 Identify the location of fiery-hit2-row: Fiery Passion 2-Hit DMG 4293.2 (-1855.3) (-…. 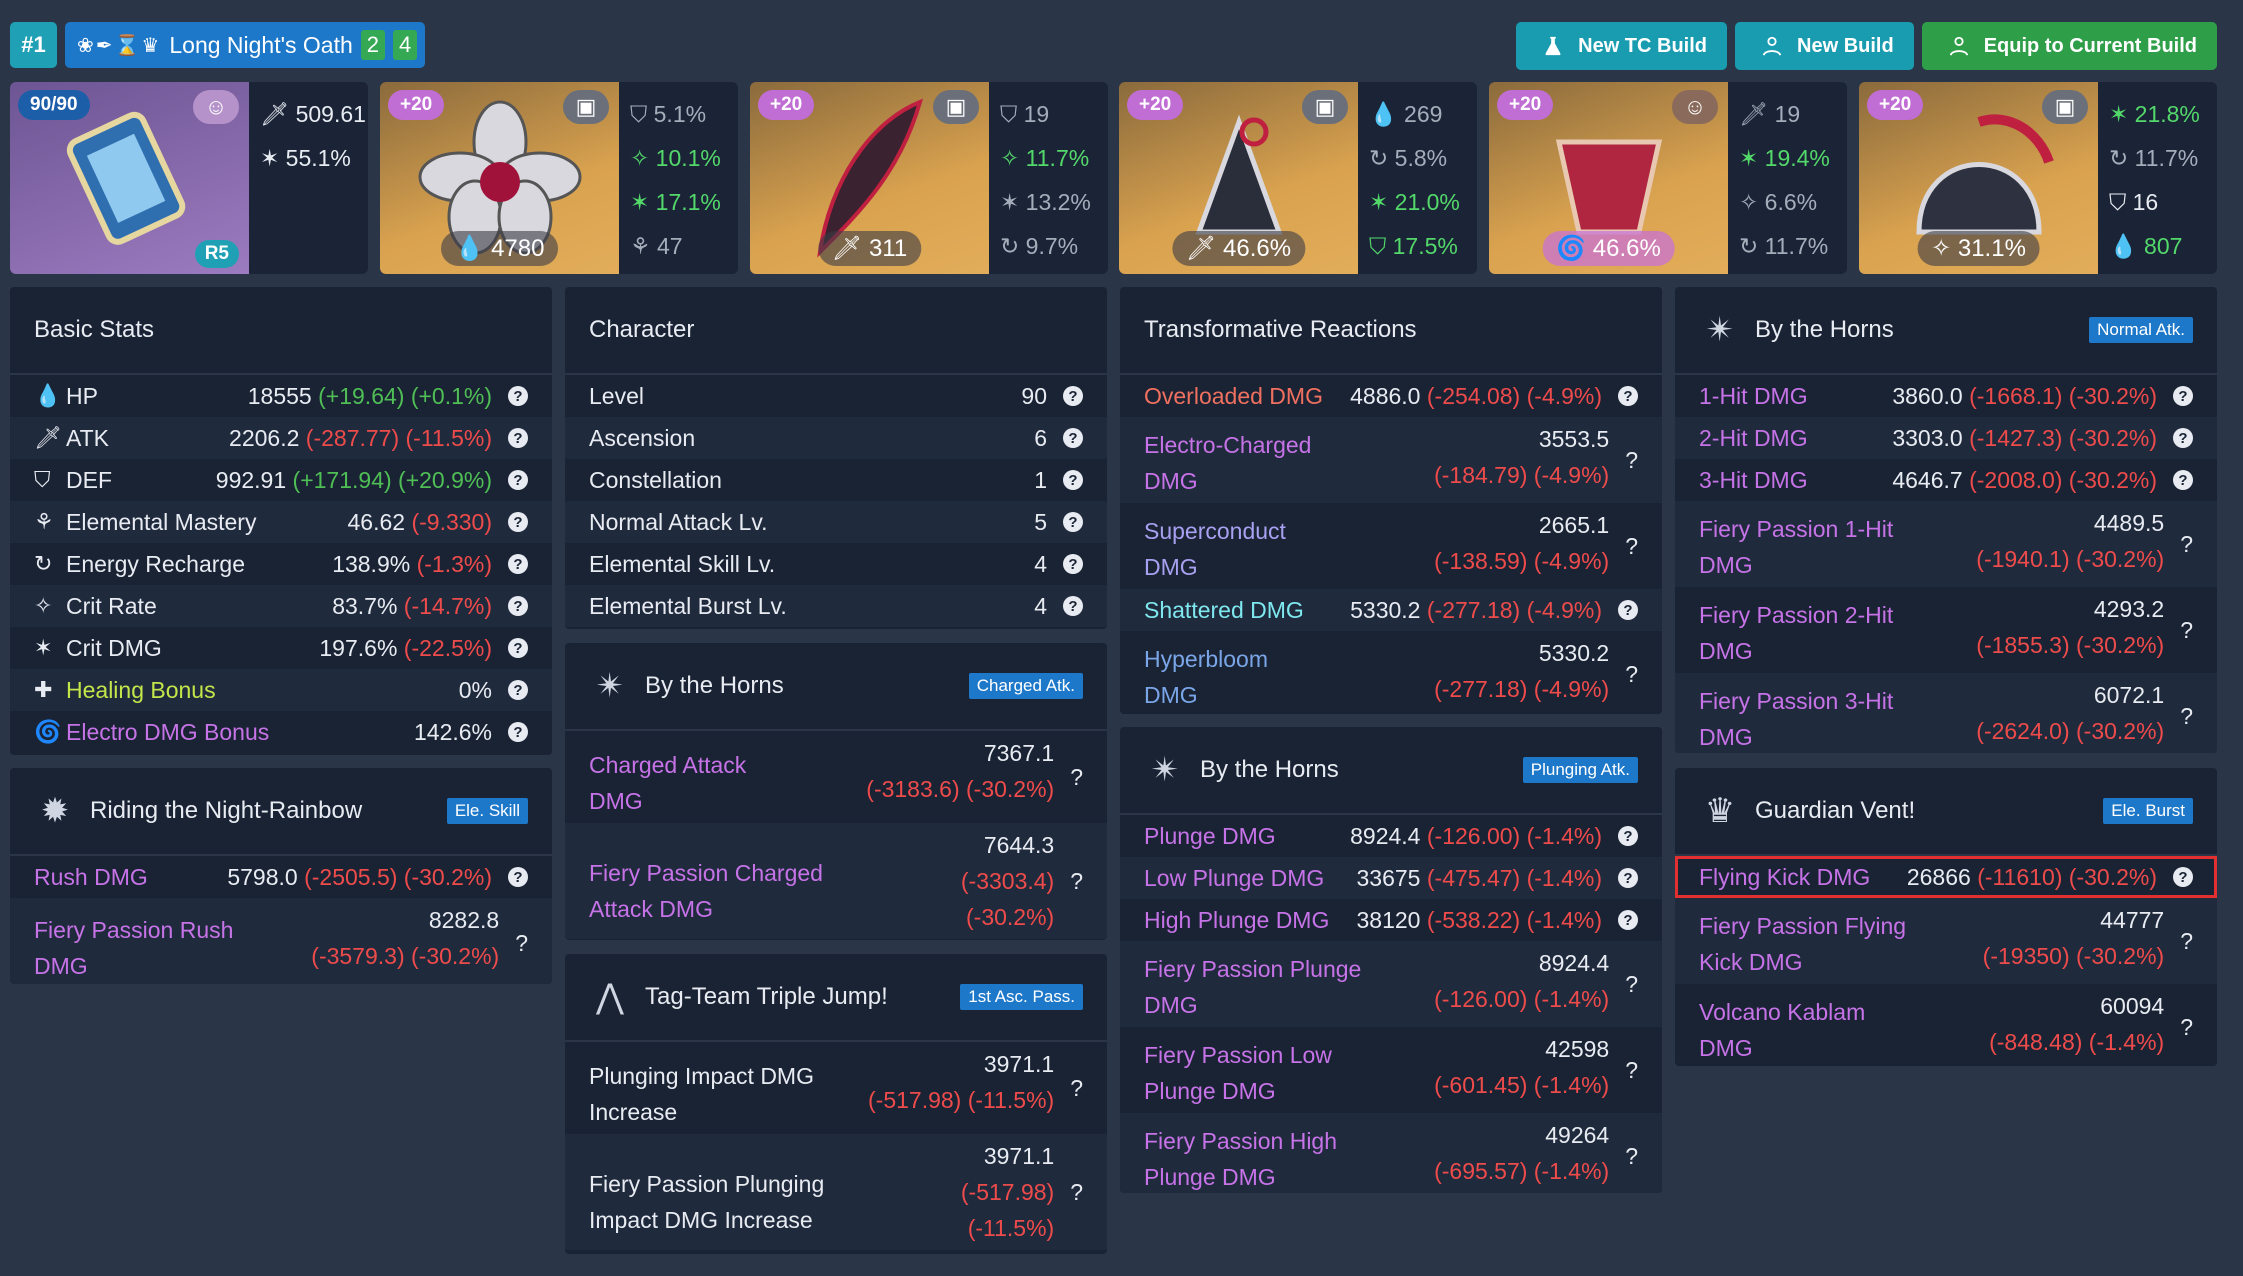
(1946, 630).